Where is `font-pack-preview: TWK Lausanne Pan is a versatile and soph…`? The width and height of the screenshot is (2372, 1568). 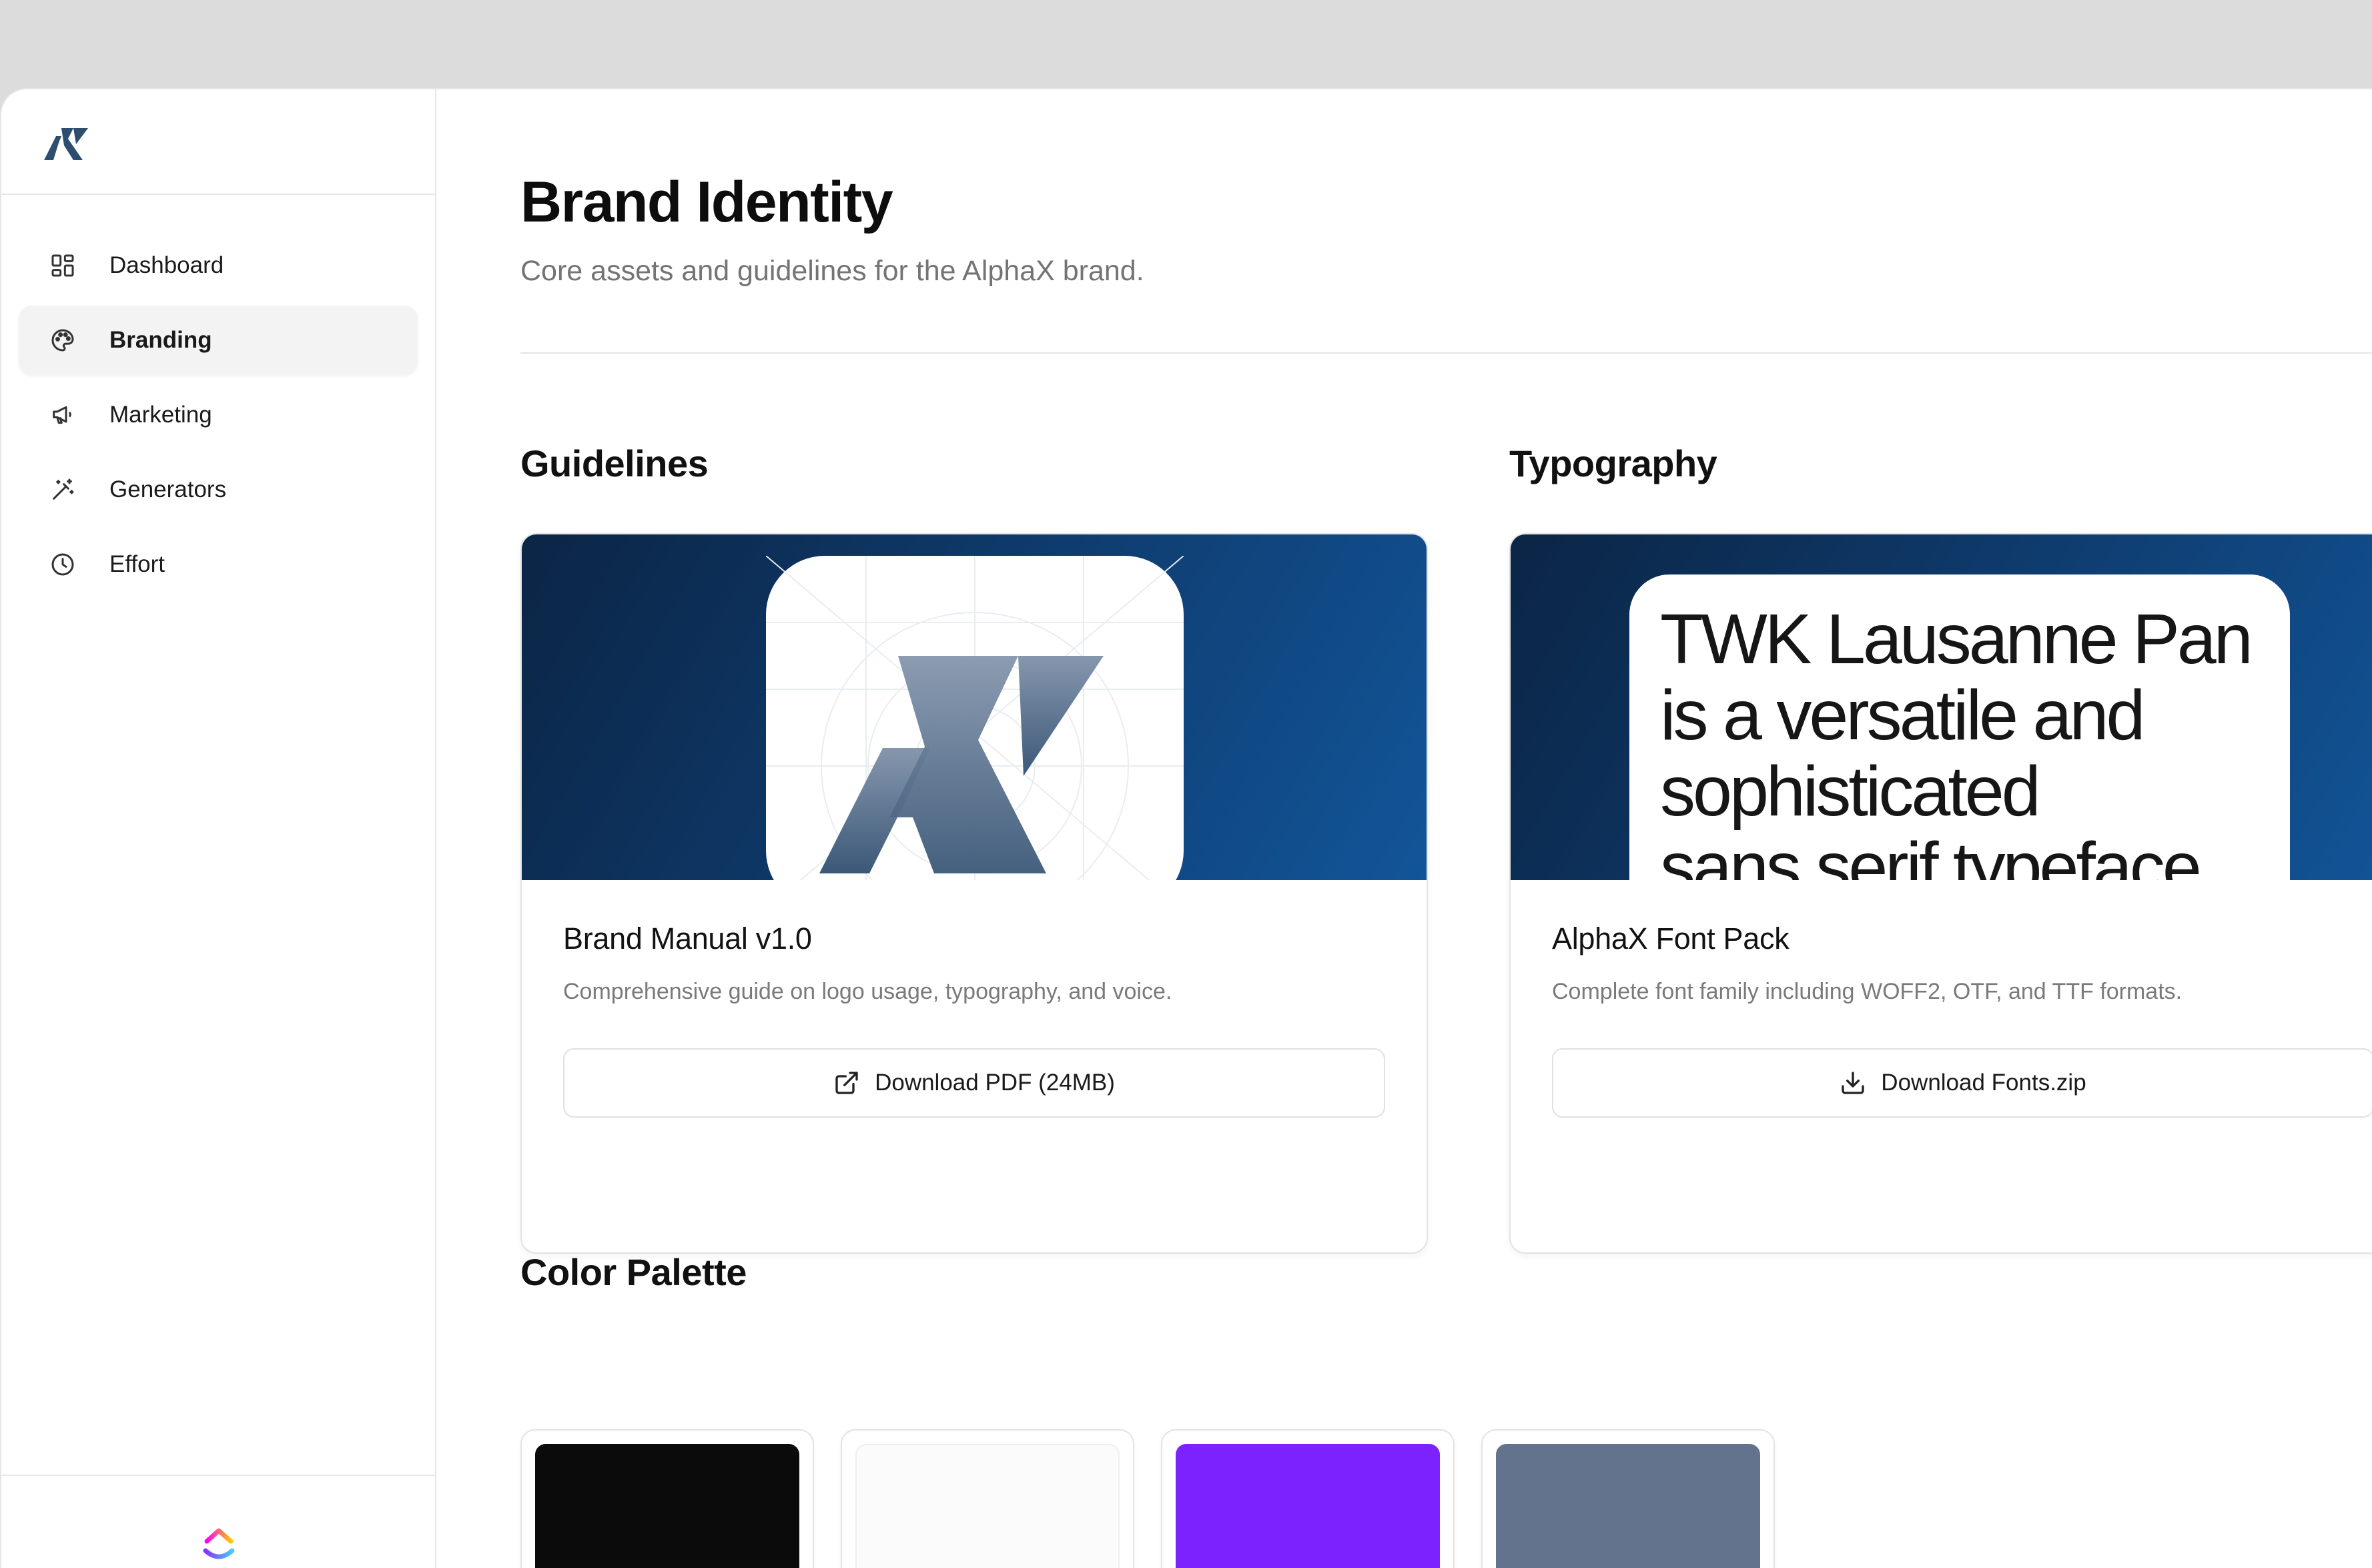
font-pack-preview: TWK Lausanne Pan is a versatile and soph… is located at coordinates (1941, 707).